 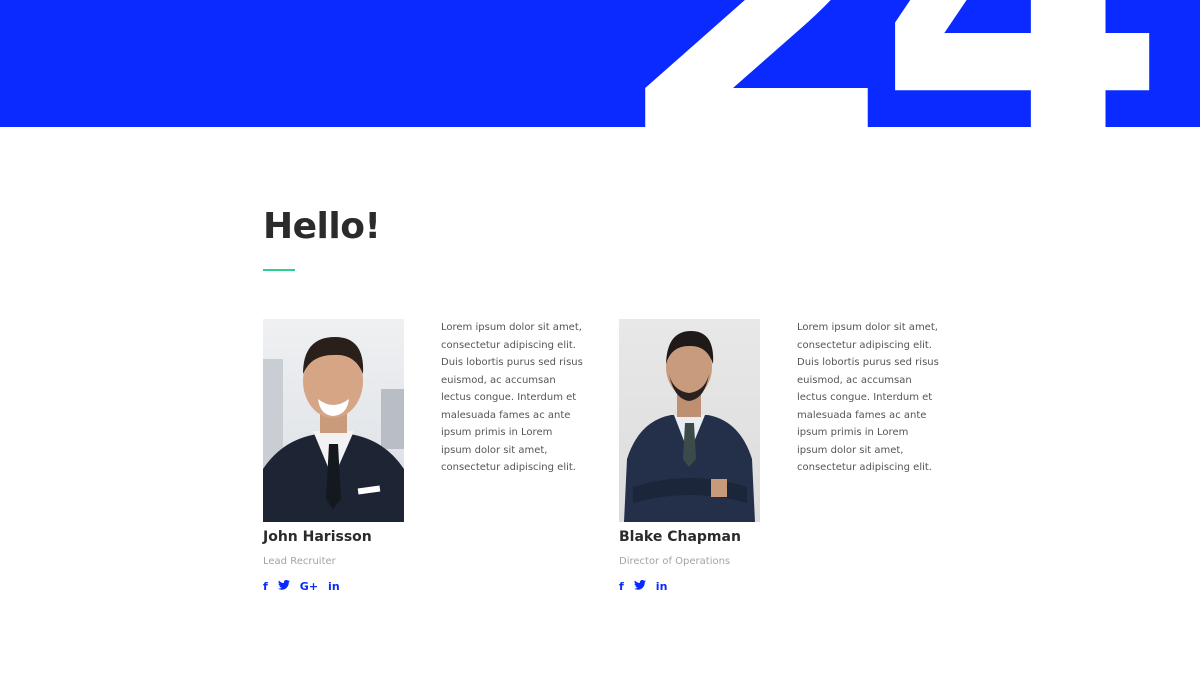 I want to click on social-links: f in, so click(x=643, y=586).